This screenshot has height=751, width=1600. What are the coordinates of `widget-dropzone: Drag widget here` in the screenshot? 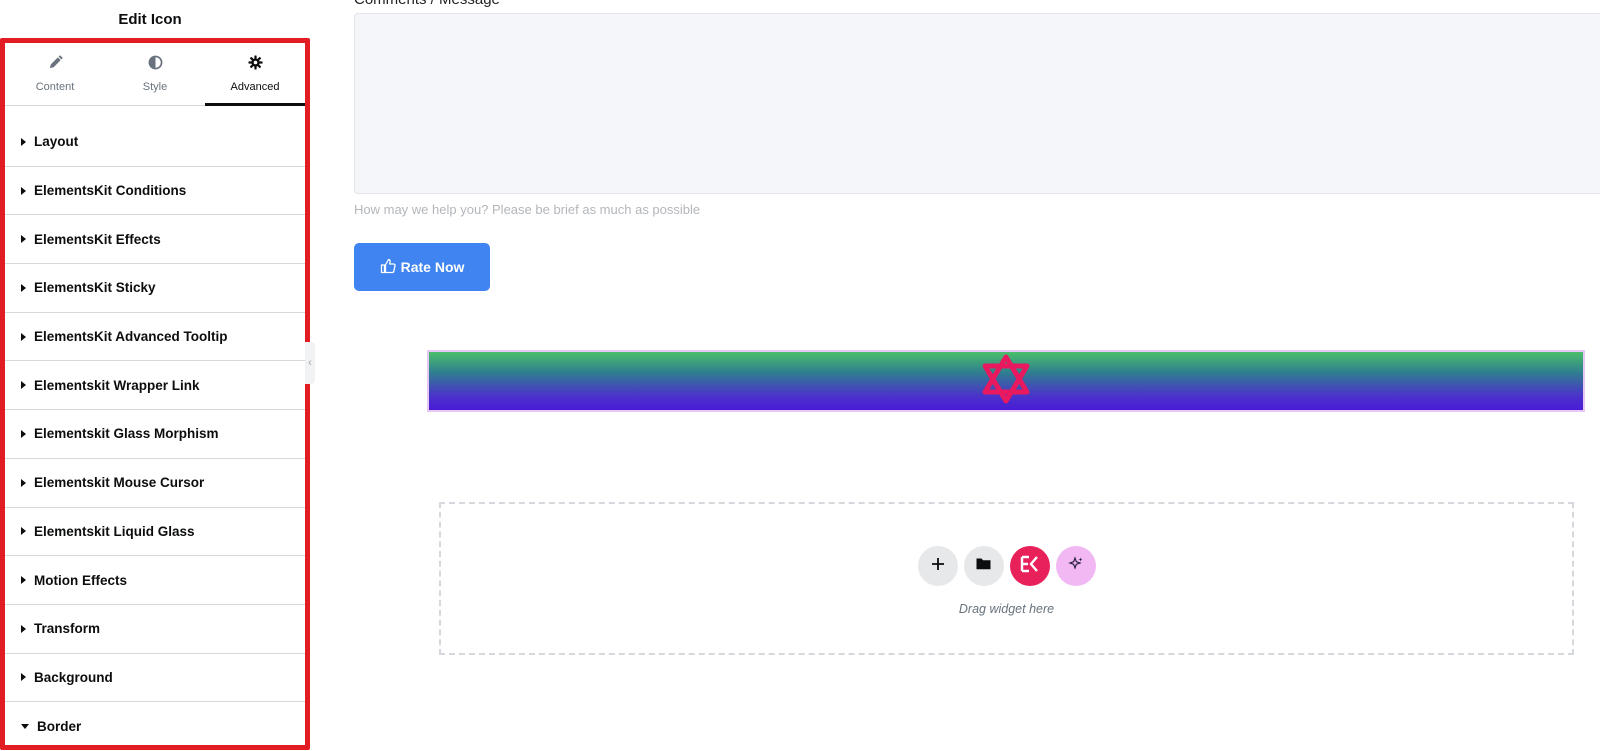 It's located at (1006, 578).